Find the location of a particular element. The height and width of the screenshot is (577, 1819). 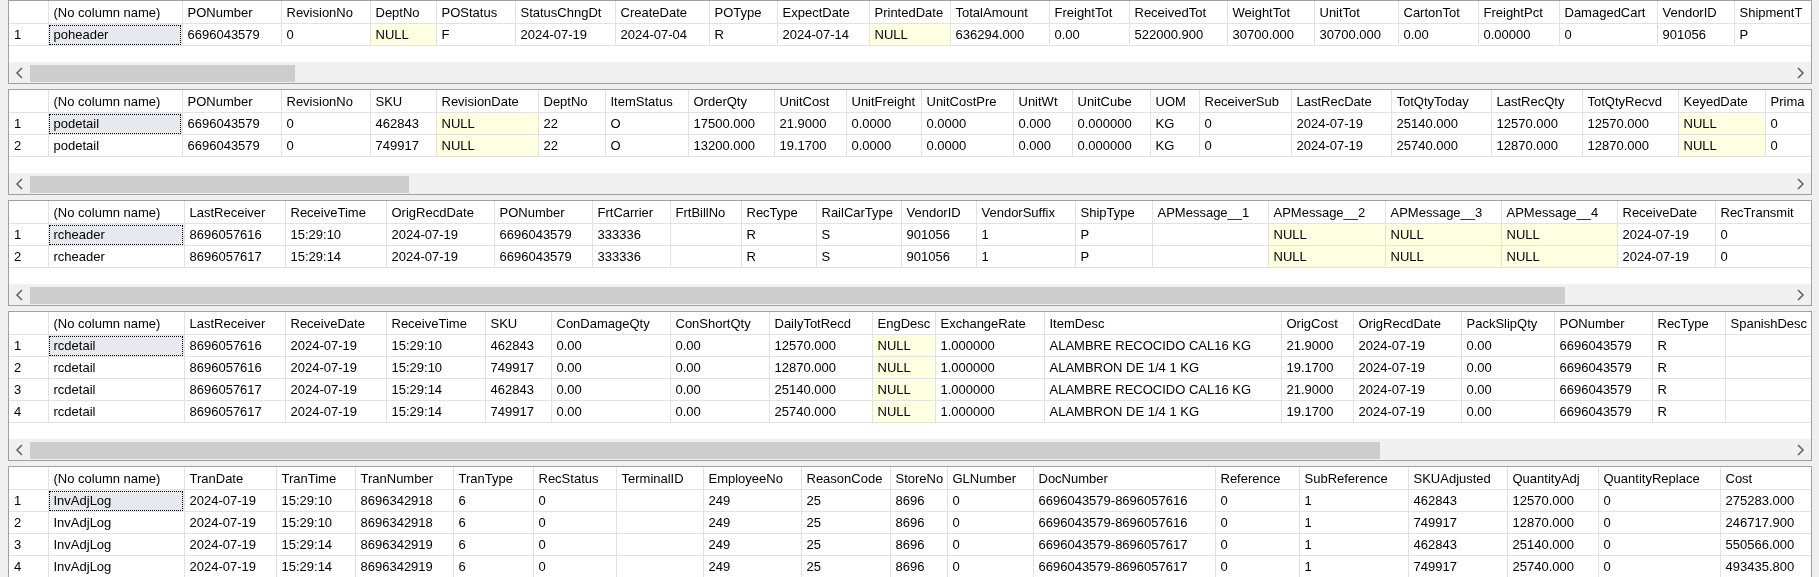

column-header: LastRecQty is located at coordinates (1536, 101).